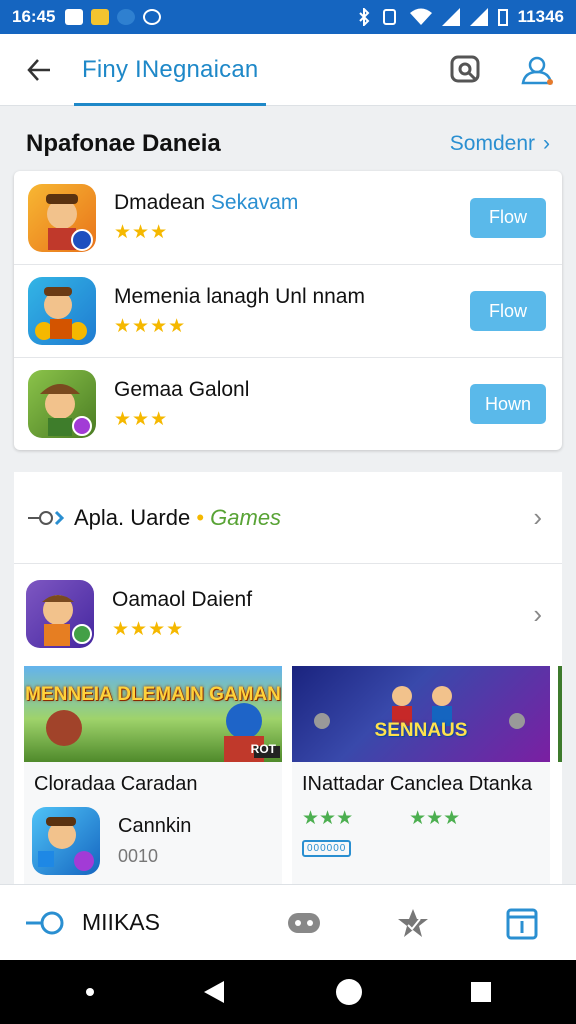 This screenshot has height=1024, width=576. Describe the element at coordinates (123, 143) in the screenshot. I see `section-heading: Npafonae Daneia` at that location.